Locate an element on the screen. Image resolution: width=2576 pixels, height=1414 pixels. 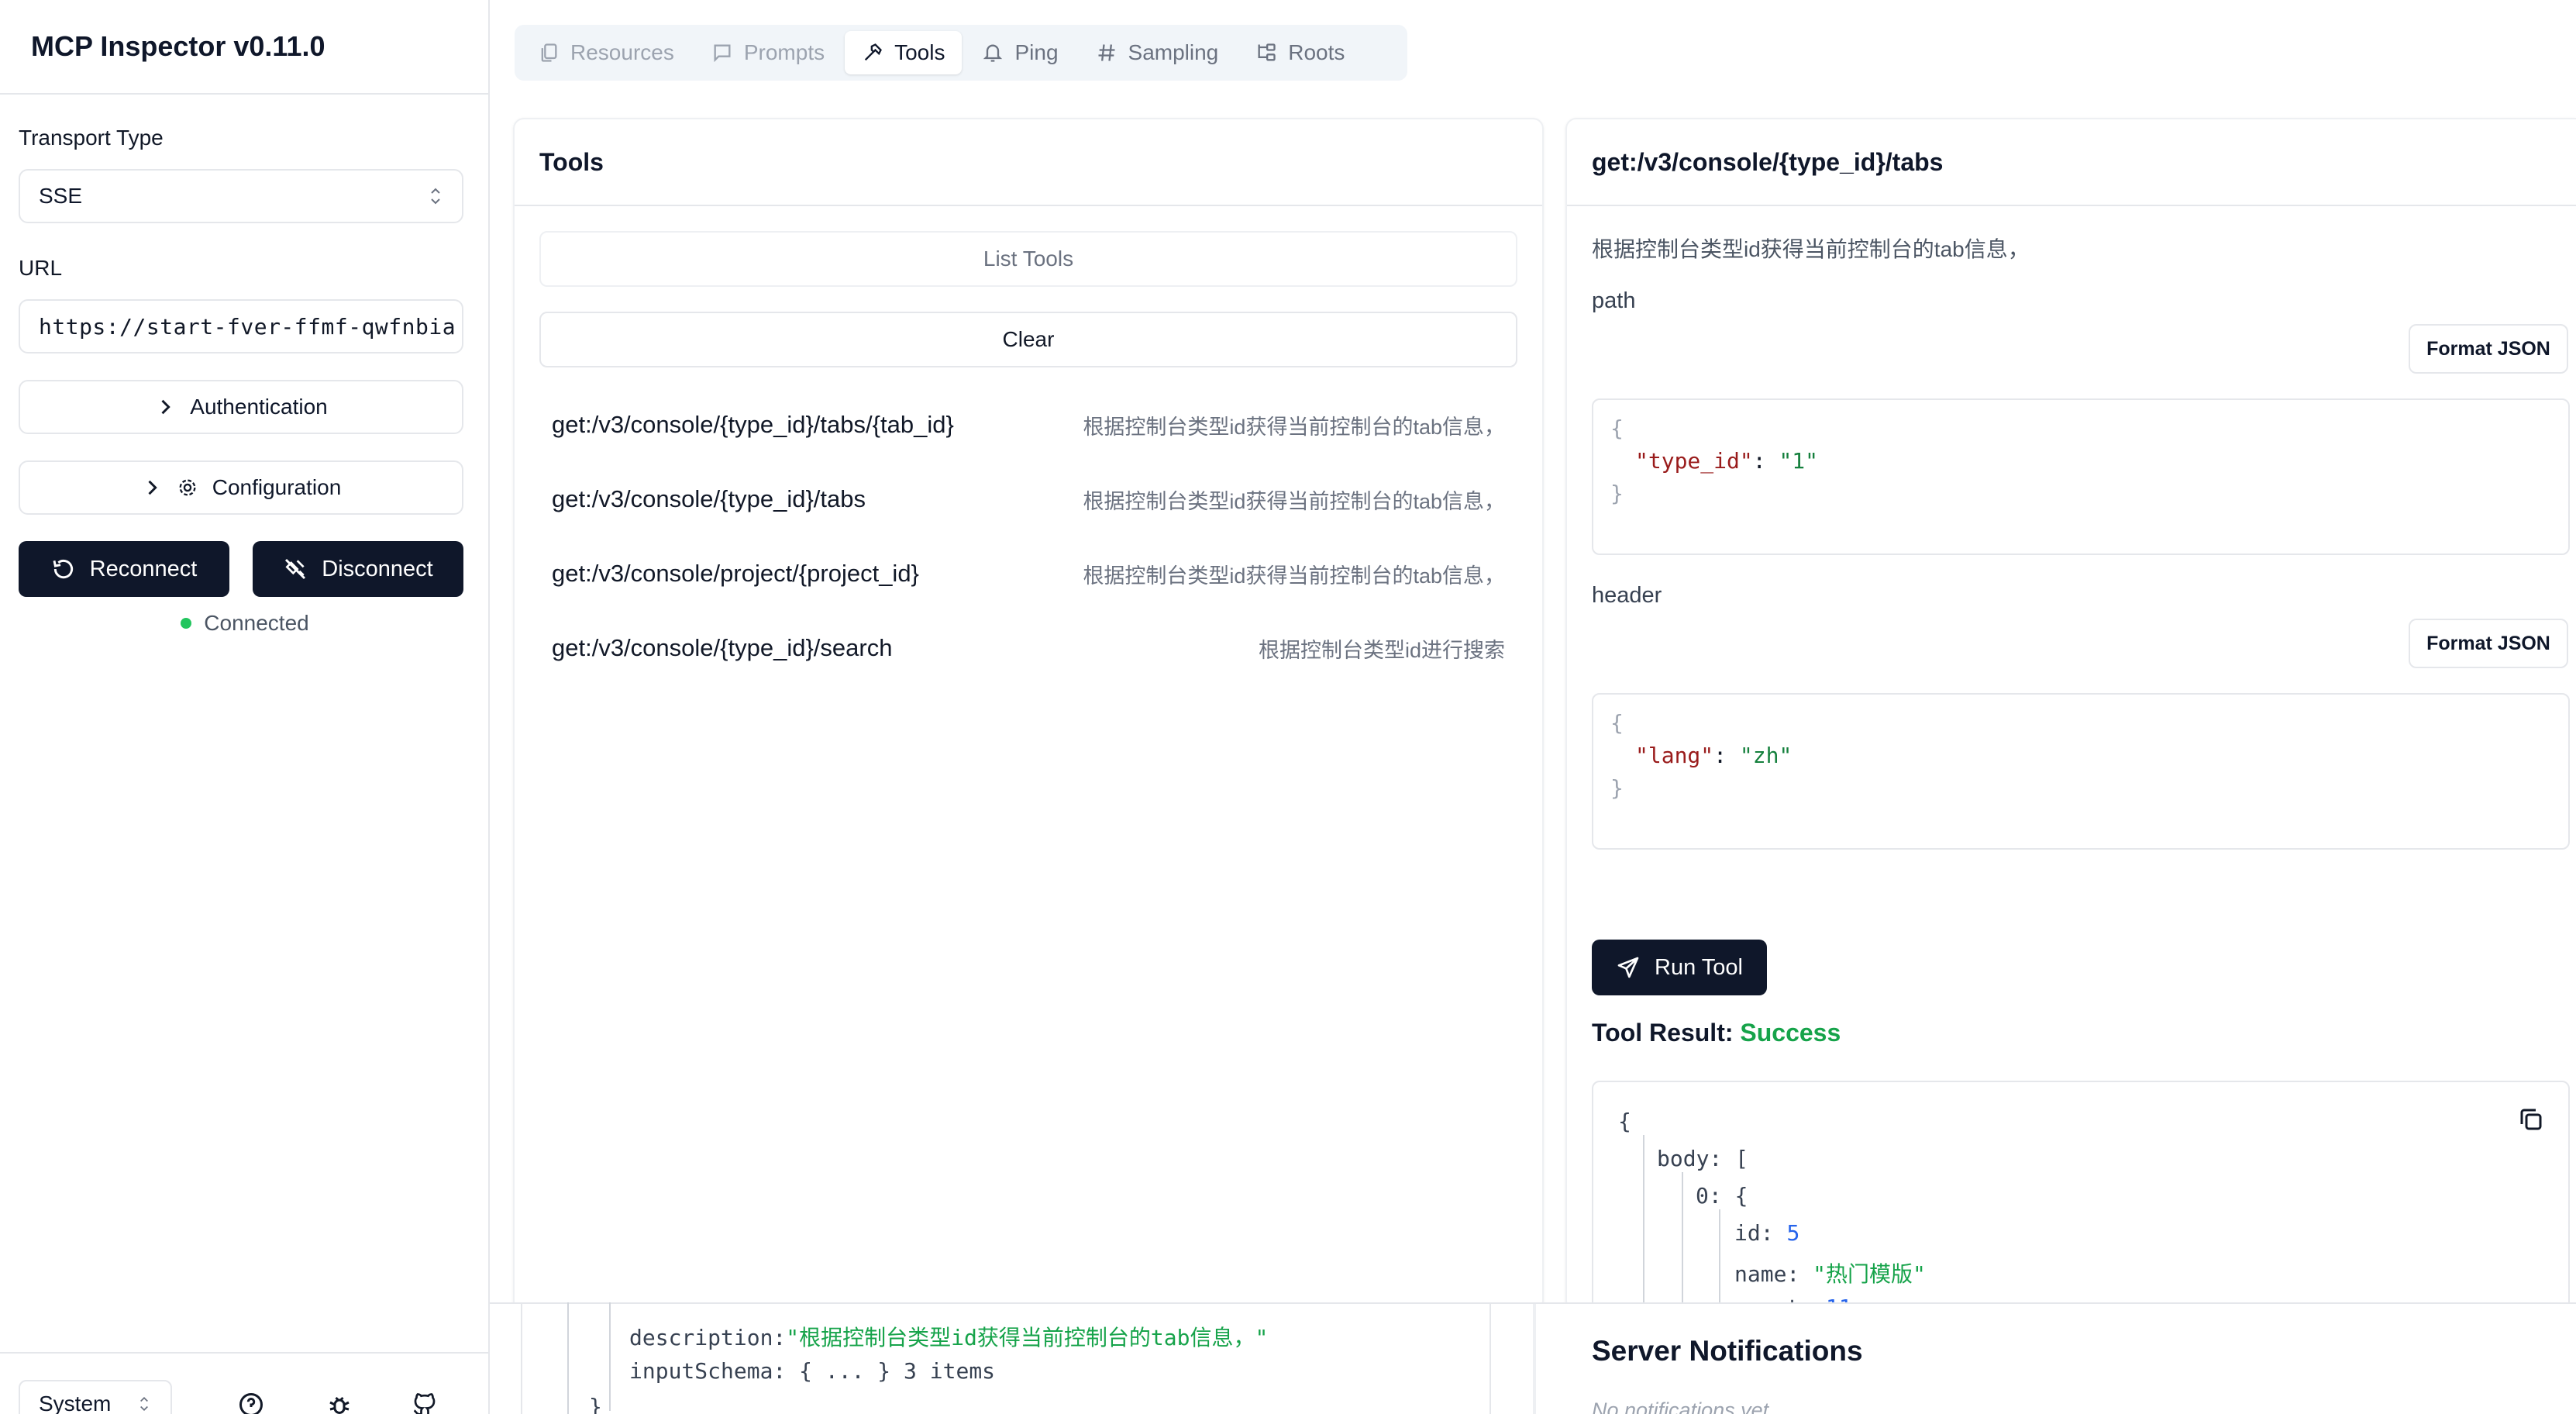
tab-label: Roots is located at coordinates (1316, 52).